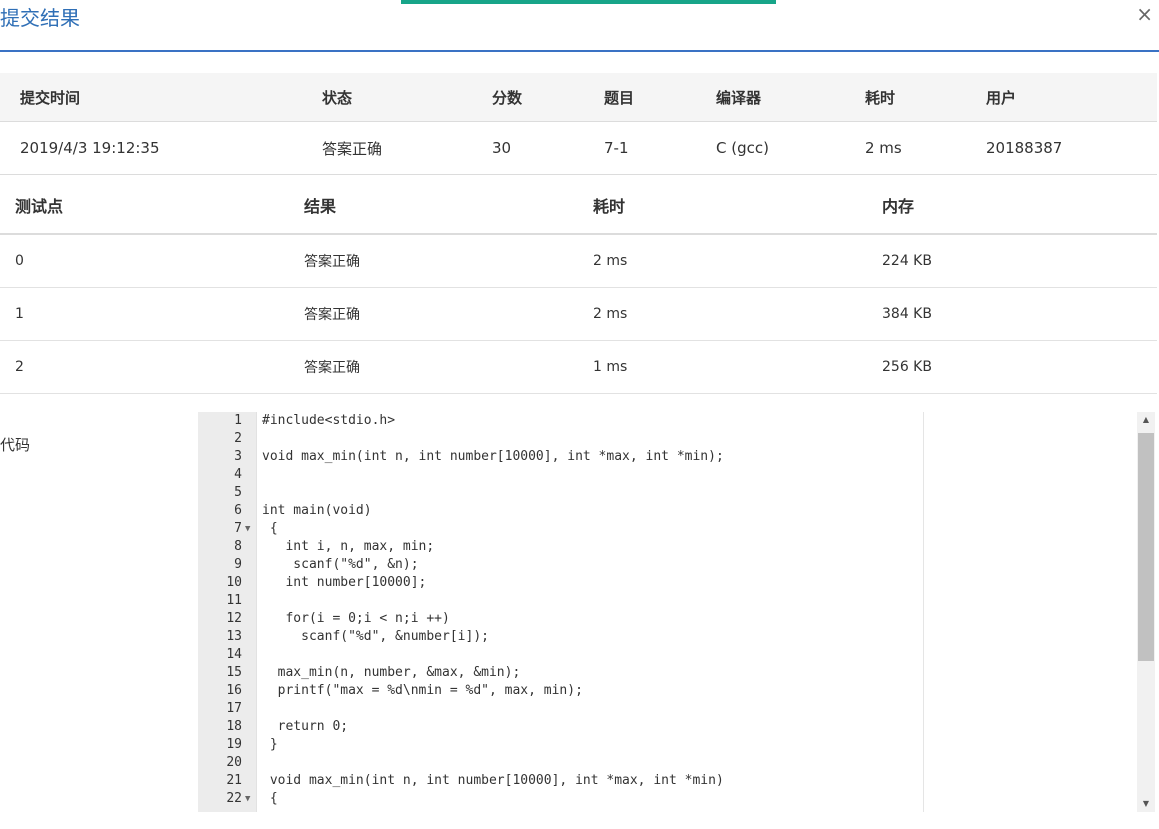  Describe the element at coordinates (375, 636) in the screenshot. I see `code-text: scanf("%d", &number[i]);` at that location.